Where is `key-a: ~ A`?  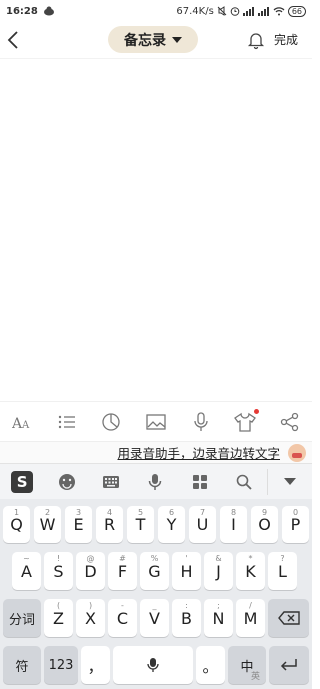 key-a: ~ A is located at coordinates (26, 571).